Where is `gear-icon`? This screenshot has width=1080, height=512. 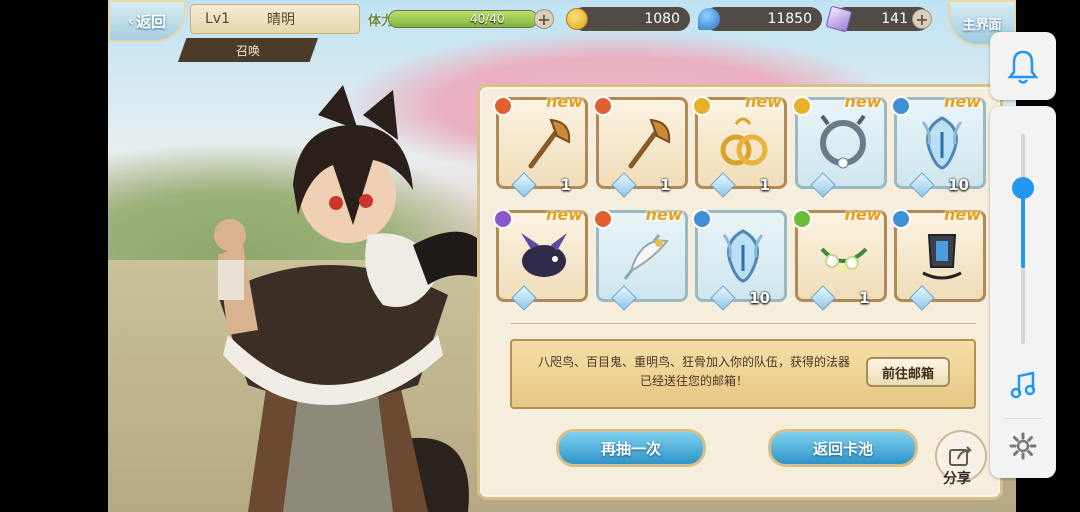 gear-icon is located at coordinates (1023, 446).